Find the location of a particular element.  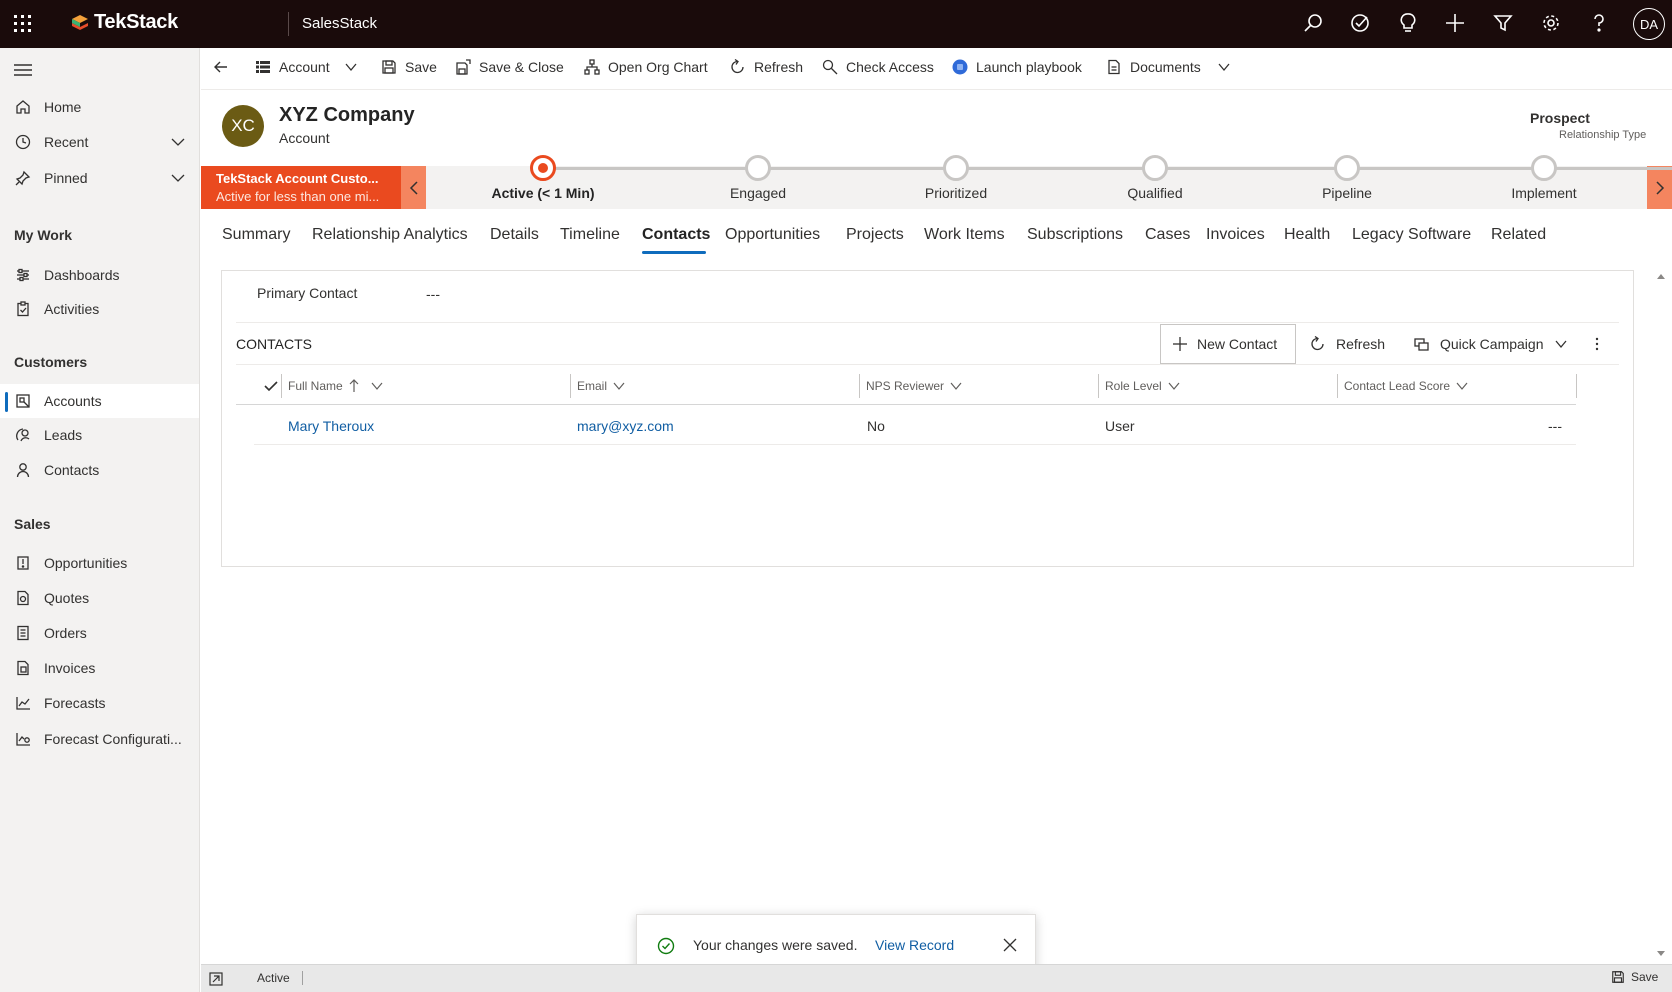

tab-opportunities: Opportunities is located at coordinates (772, 235).